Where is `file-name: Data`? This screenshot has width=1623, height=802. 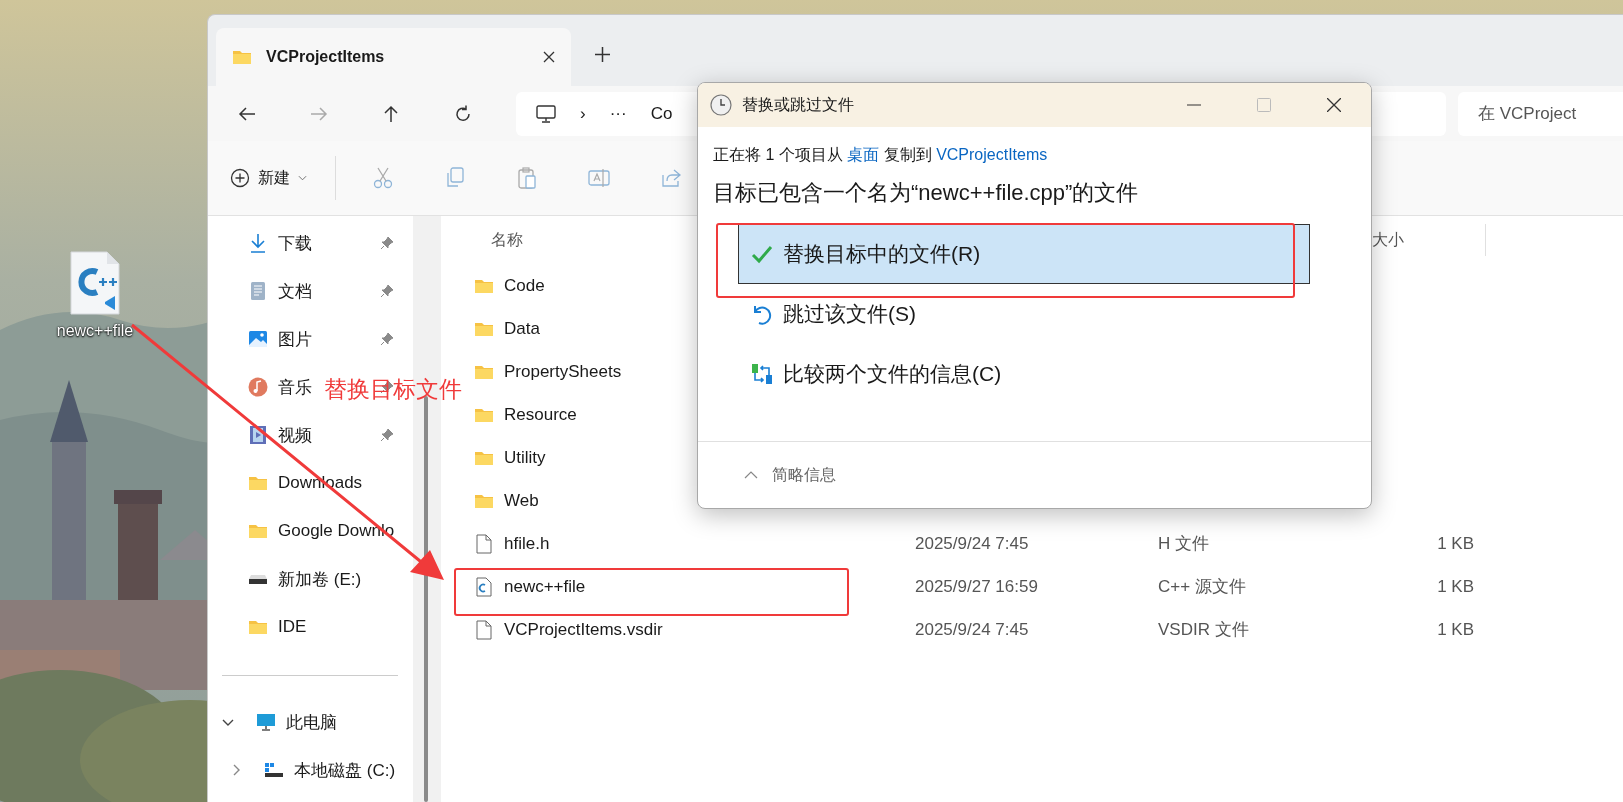 file-name: Data is located at coordinates (522, 328).